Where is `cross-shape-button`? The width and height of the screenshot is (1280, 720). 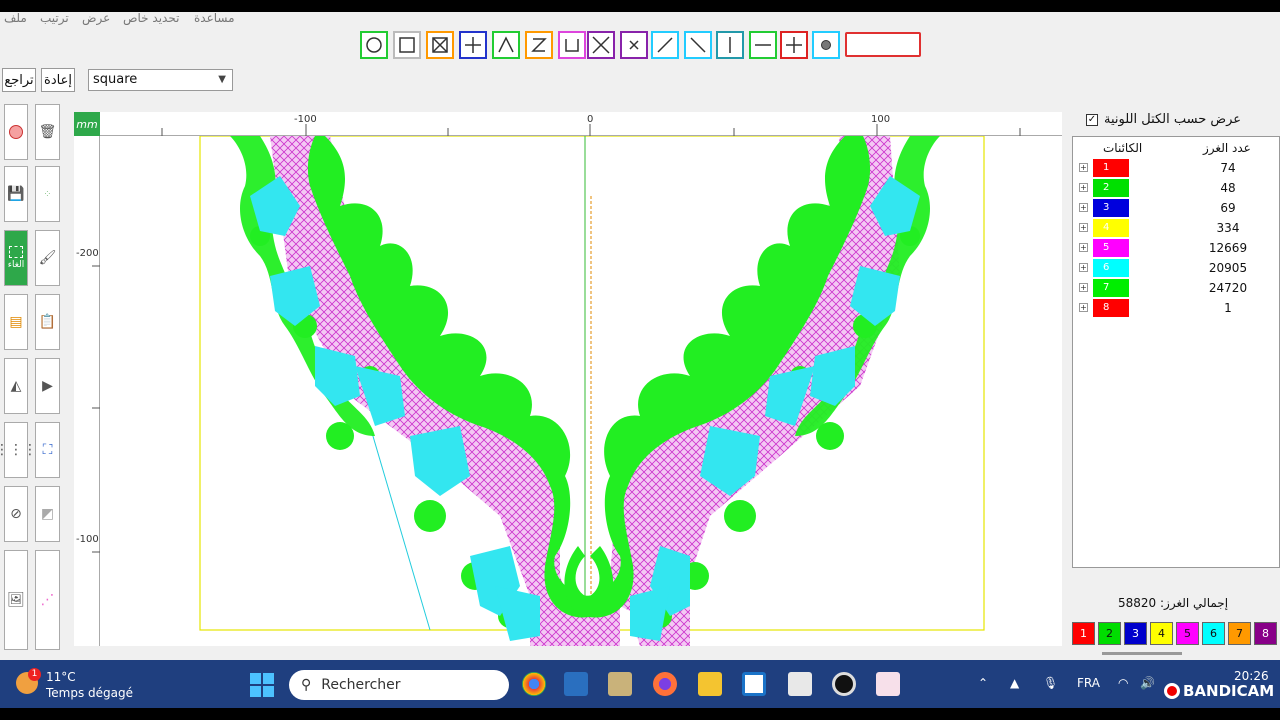 cross-shape-button is located at coordinates (794, 45).